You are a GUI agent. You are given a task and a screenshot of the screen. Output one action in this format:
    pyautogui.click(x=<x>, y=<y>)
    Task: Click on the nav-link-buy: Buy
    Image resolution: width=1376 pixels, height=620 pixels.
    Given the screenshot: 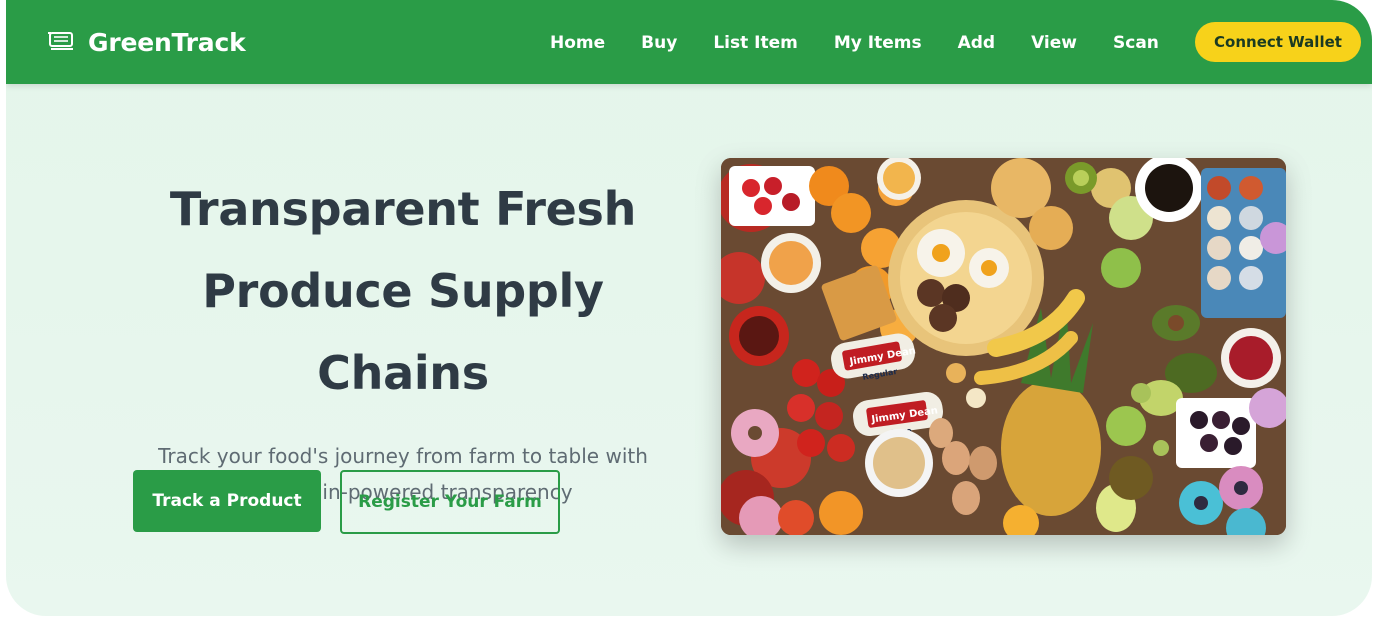 What is the action you would take?
    pyautogui.click(x=659, y=43)
    